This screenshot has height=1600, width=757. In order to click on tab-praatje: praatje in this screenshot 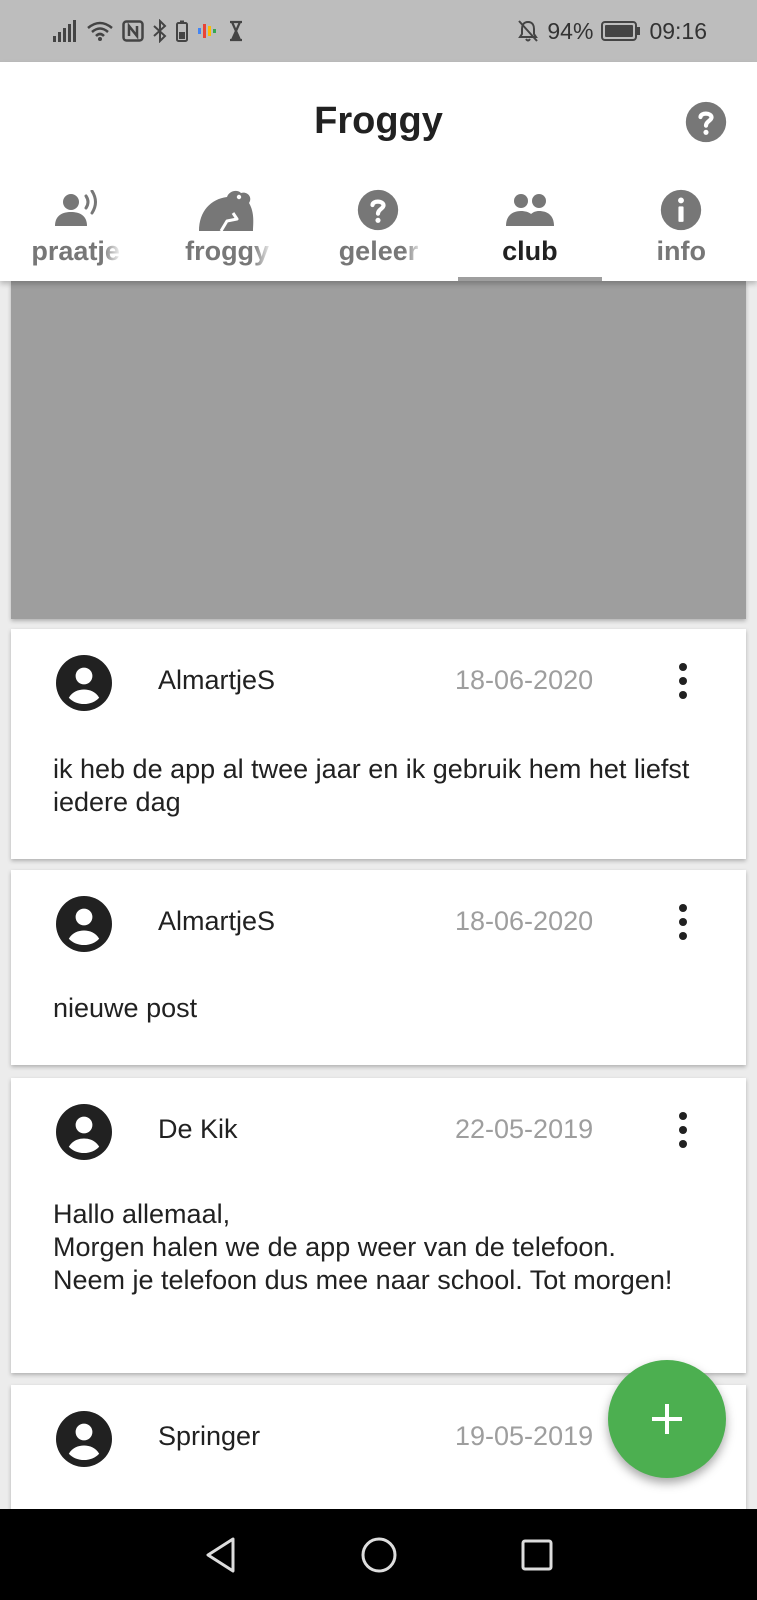, I will do `click(75, 230)`.